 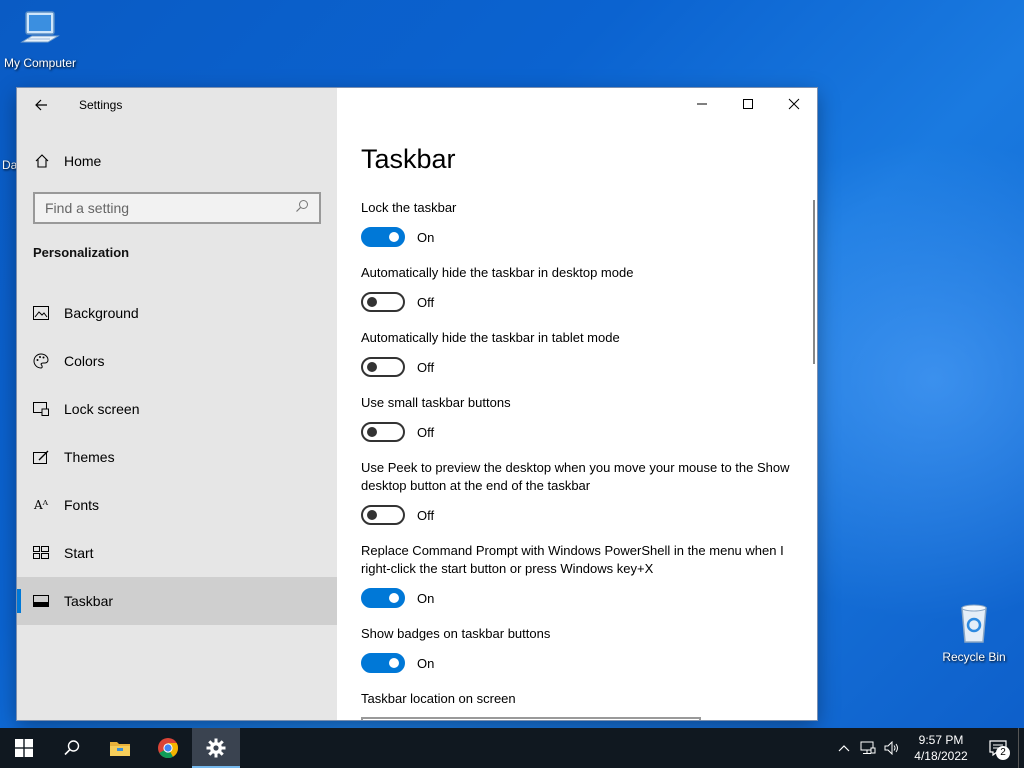 What do you see at coordinates (81, 252) in the screenshot?
I see `section-title: Personalization` at bounding box center [81, 252].